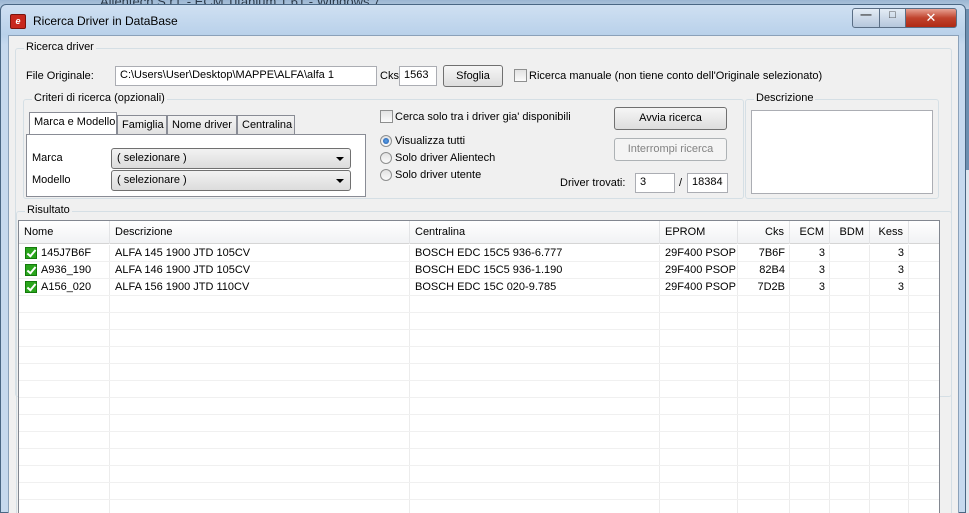 This screenshot has width=969, height=513. Describe the element at coordinates (231, 158) in the screenshot. I see `marca-select: ( selezionare )` at that location.